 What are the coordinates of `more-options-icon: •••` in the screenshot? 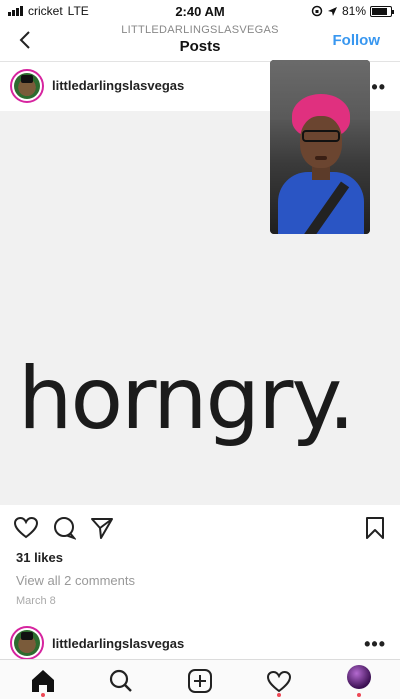 It's located at (375, 644).